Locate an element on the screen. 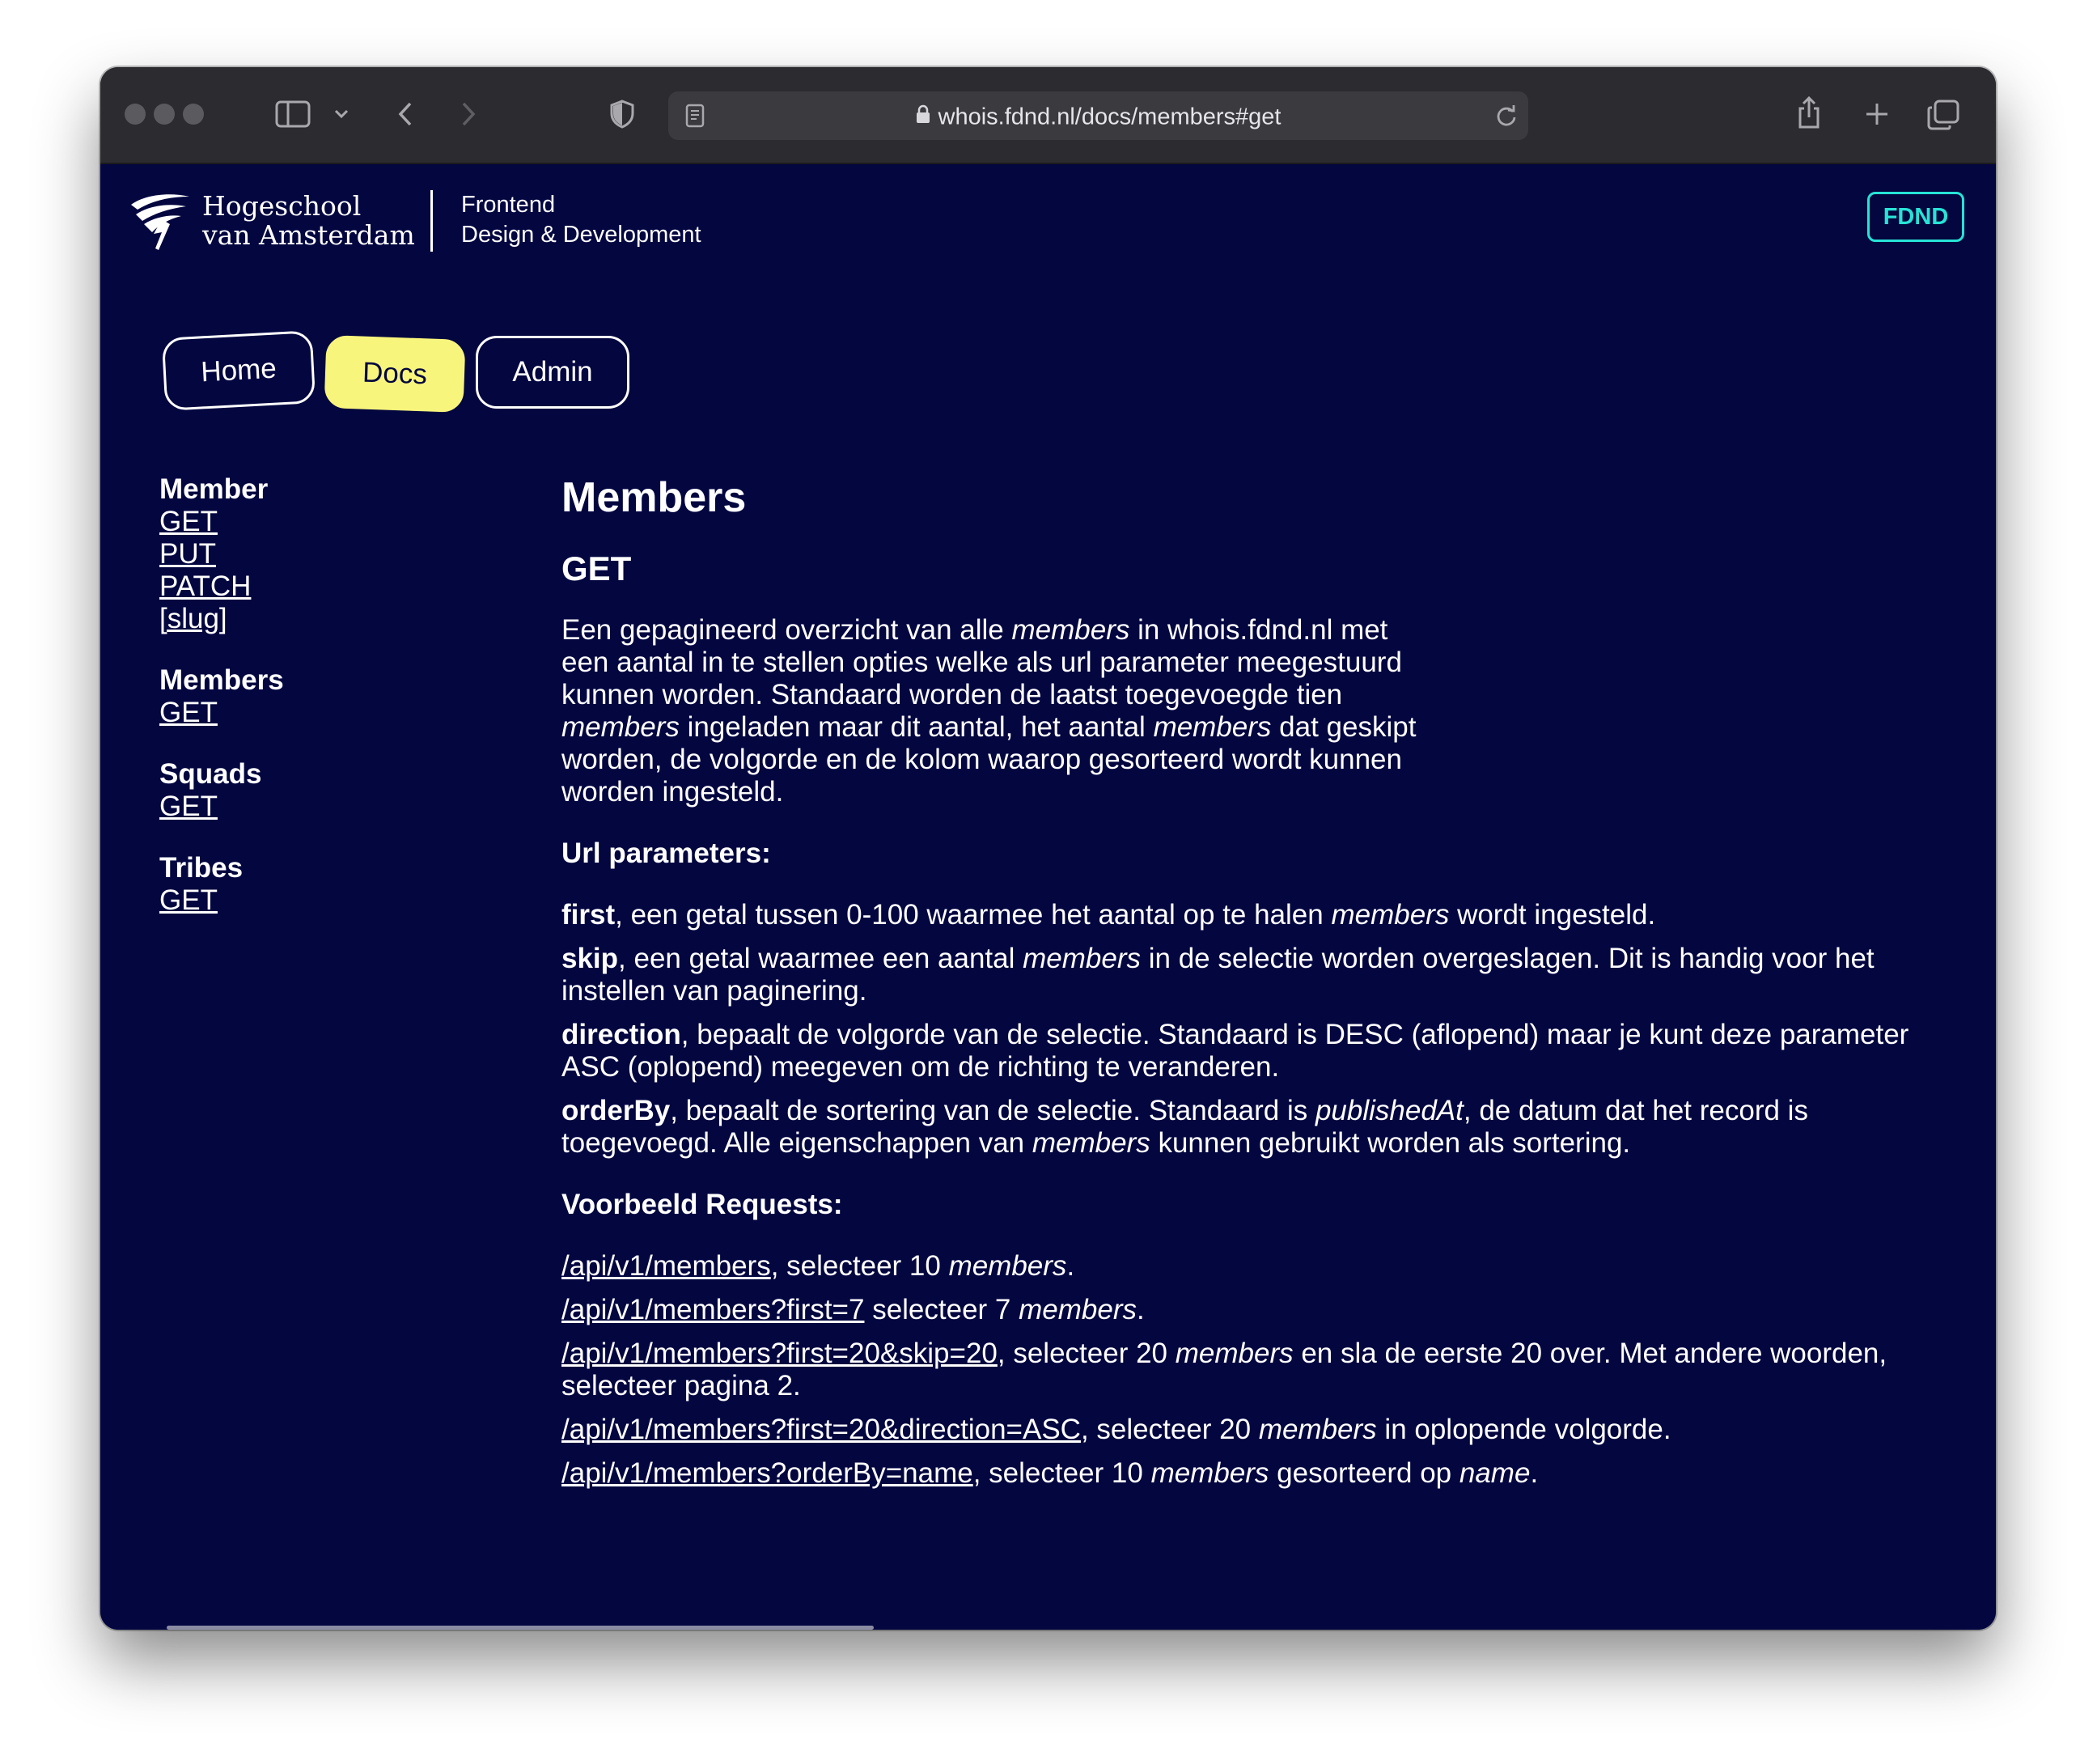 The image size is (2097, 1764). example-3-link: /api/v1/members?first=20&skip=20 is located at coordinates (780, 1353).